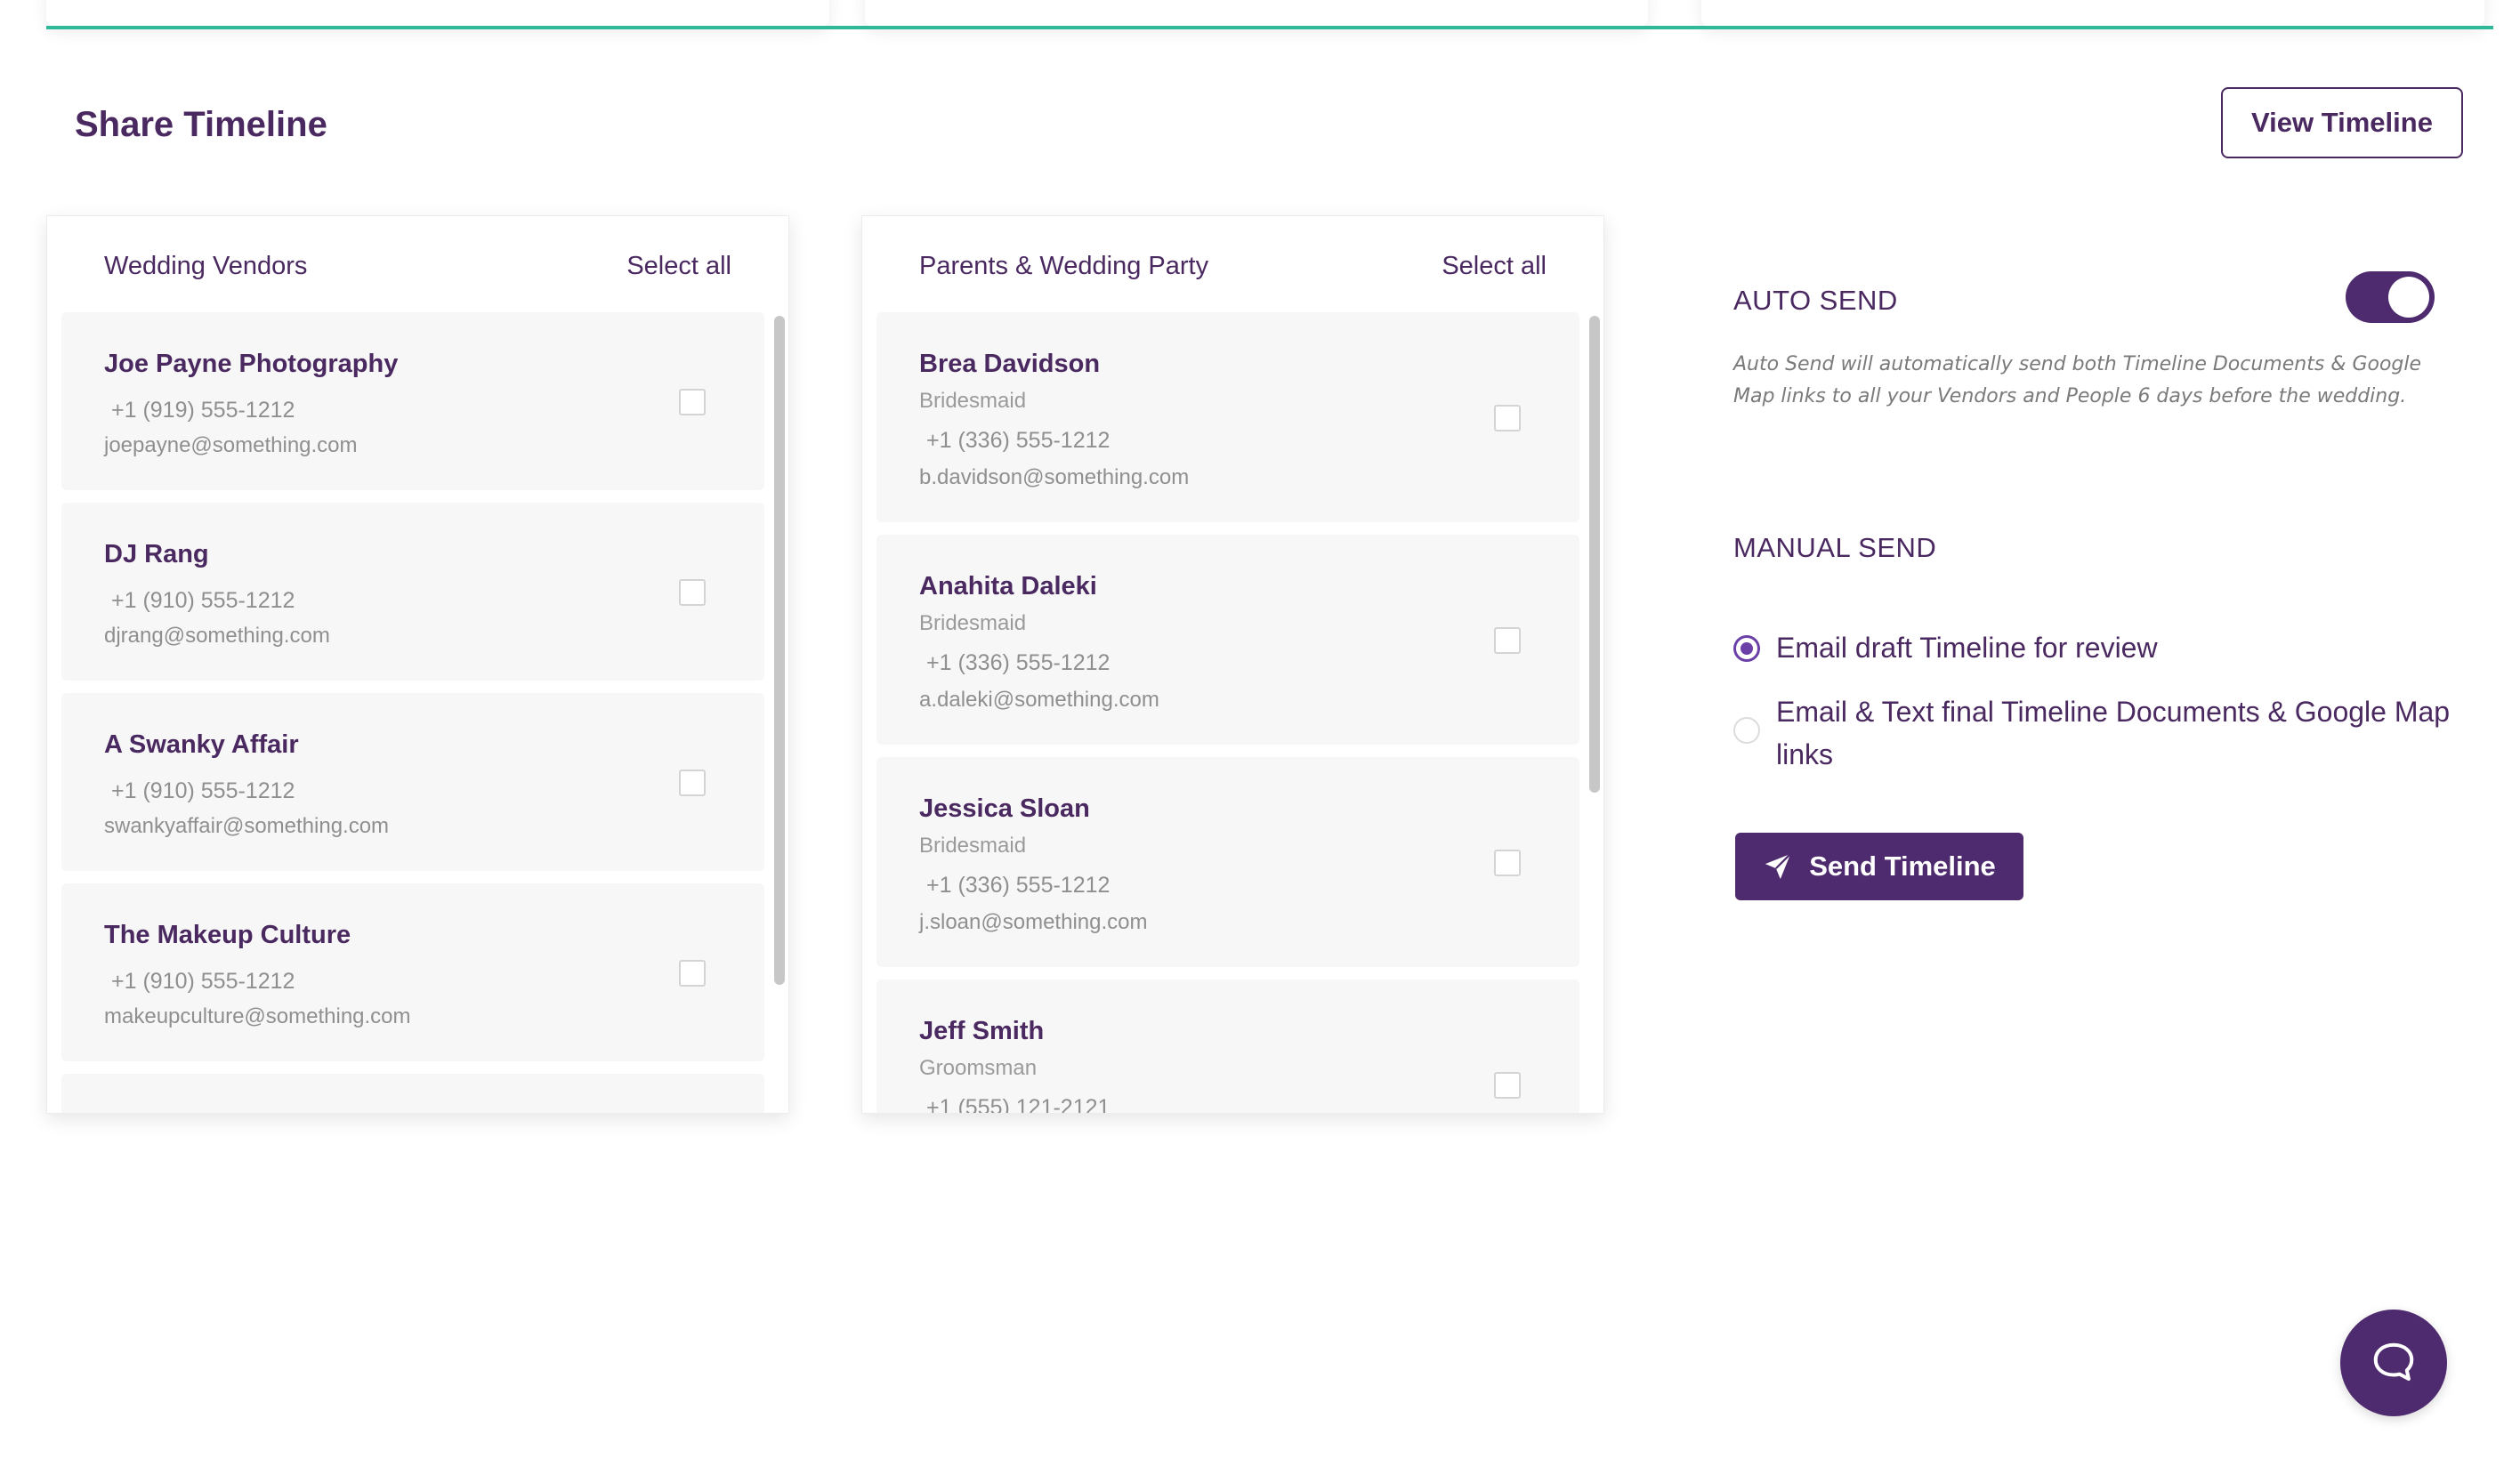 This screenshot has height=1475, width=2520. Describe the element at coordinates (2342, 122) in the screenshot. I see `view-timeline-button: View Timeline` at that location.